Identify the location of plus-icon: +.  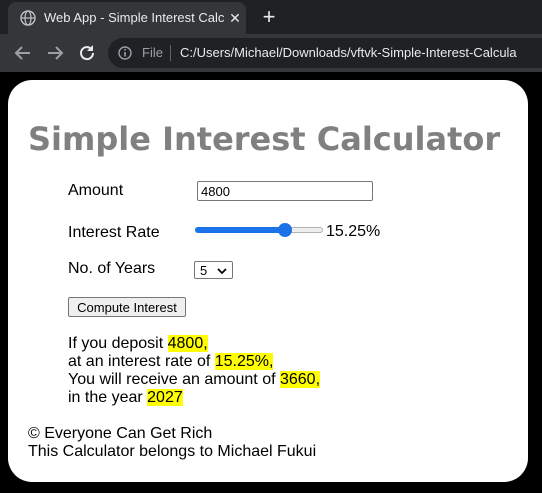
(269, 17).